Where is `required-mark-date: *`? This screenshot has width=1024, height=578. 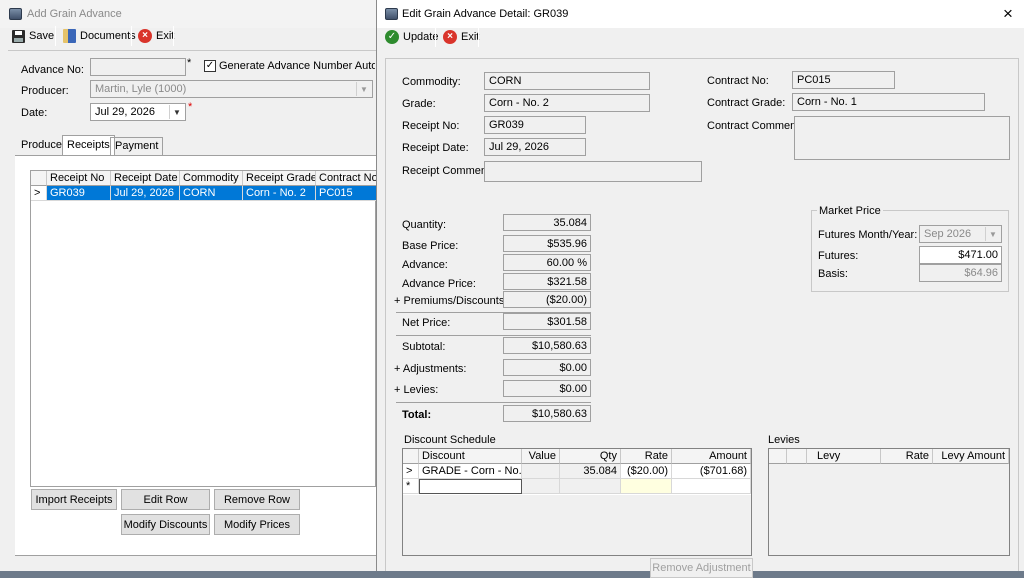
required-mark-date: * is located at coordinates (190, 107).